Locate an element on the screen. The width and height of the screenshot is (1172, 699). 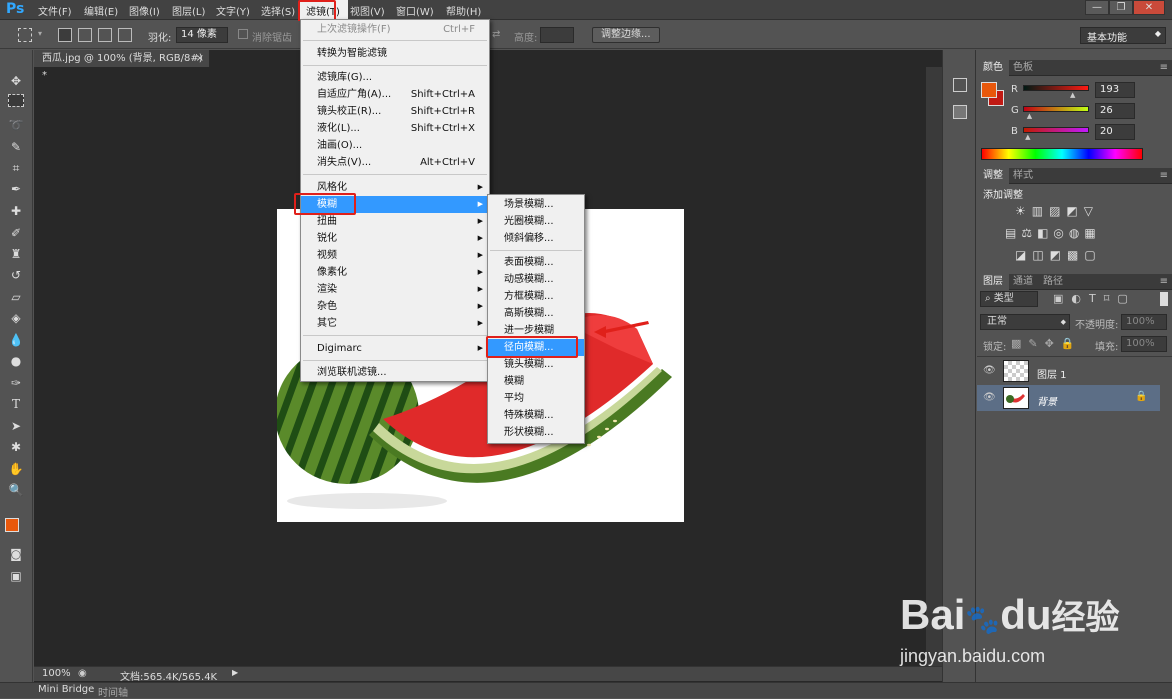
menu-edit: 编辑(E) is located at coordinates (101, 10).